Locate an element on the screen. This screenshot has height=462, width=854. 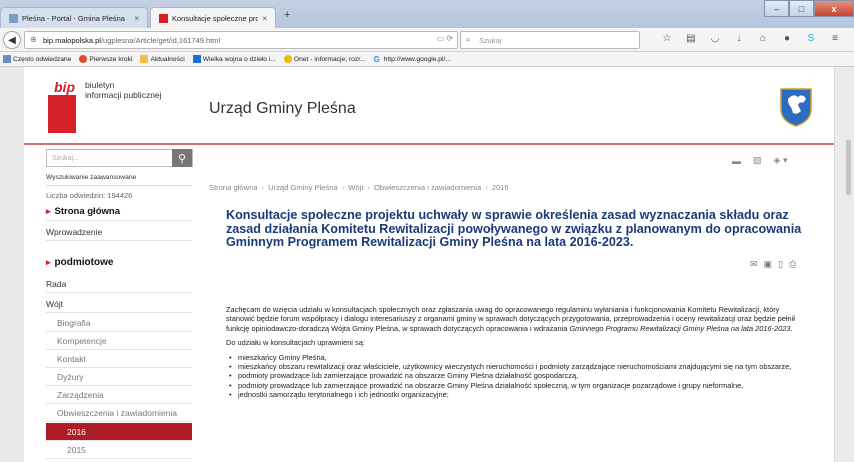
breadcrumb-item: Wójt is located at coordinates (355, 187).